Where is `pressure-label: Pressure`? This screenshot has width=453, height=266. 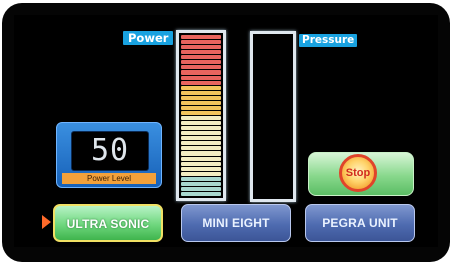
pressure-label: Pressure is located at coordinates (328, 40).